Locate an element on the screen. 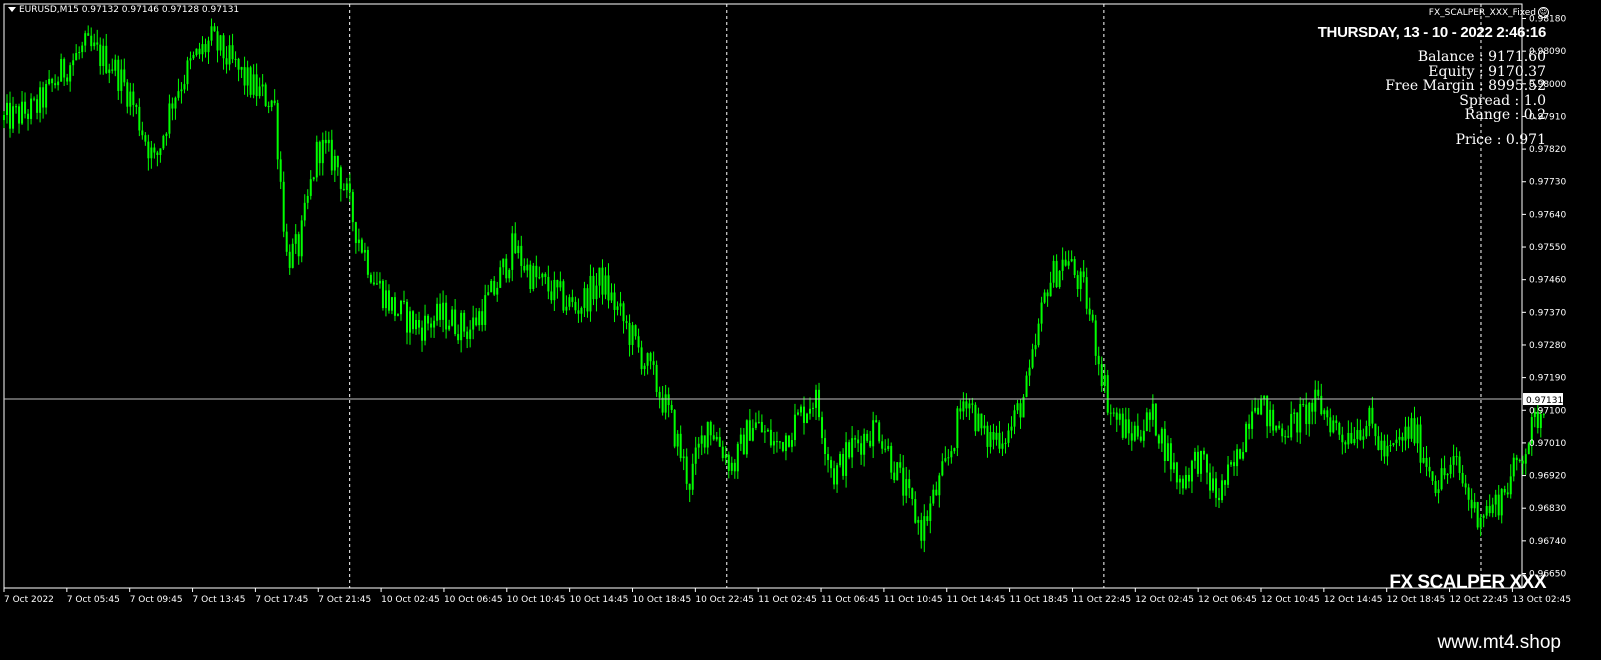  brand-label: FX SCALPER XXX is located at coordinates (1467, 582).